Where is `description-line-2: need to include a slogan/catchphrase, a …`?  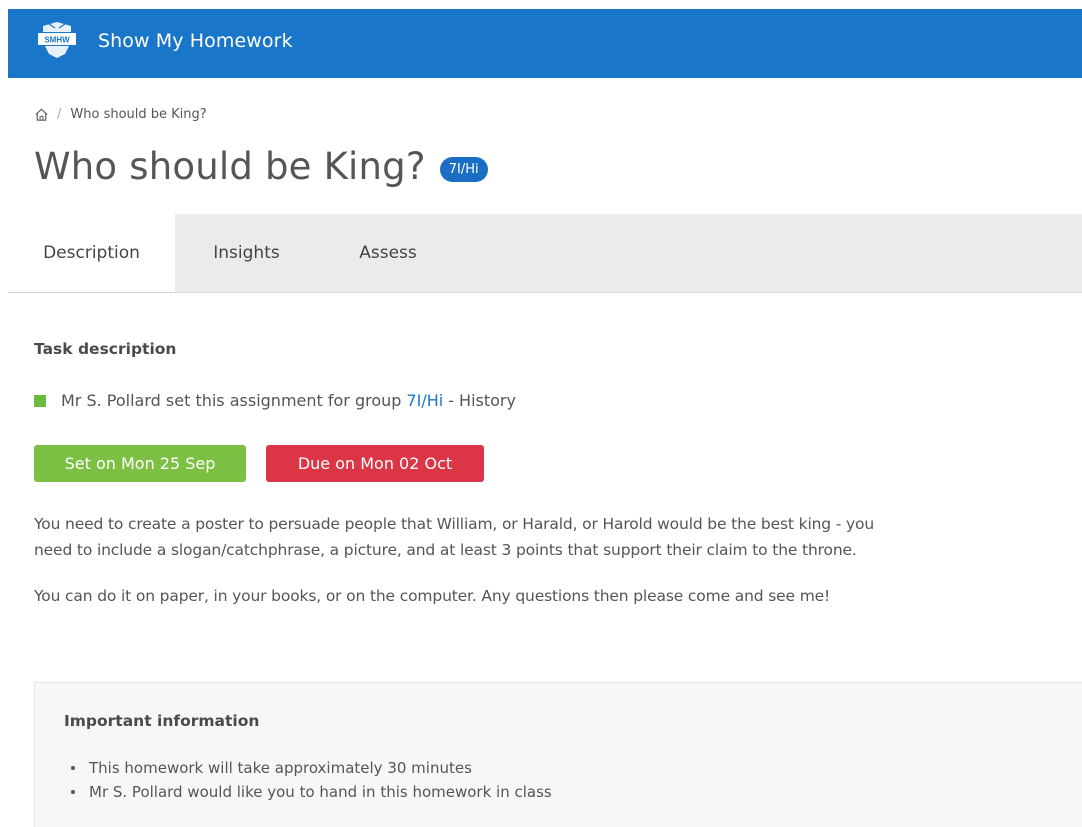
description-line-2: need to include a slogan/catchphrase, a … is located at coordinates (445, 550).